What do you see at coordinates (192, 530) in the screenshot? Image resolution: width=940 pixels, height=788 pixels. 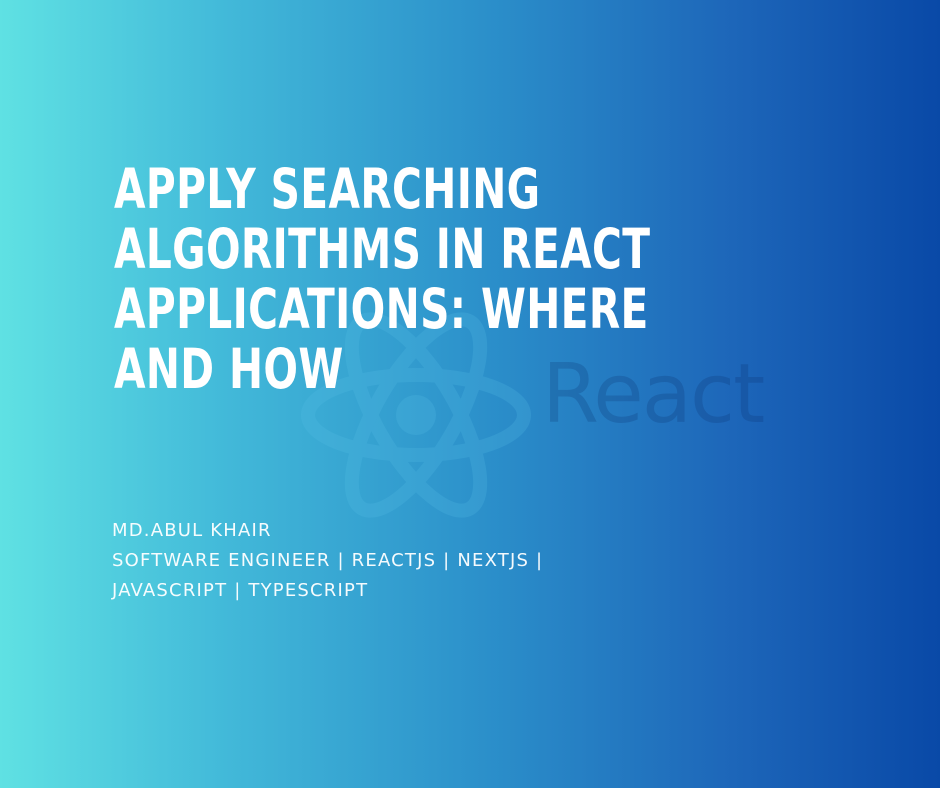 I see `author-name: MD.ABUL KHAIR` at bounding box center [192, 530].